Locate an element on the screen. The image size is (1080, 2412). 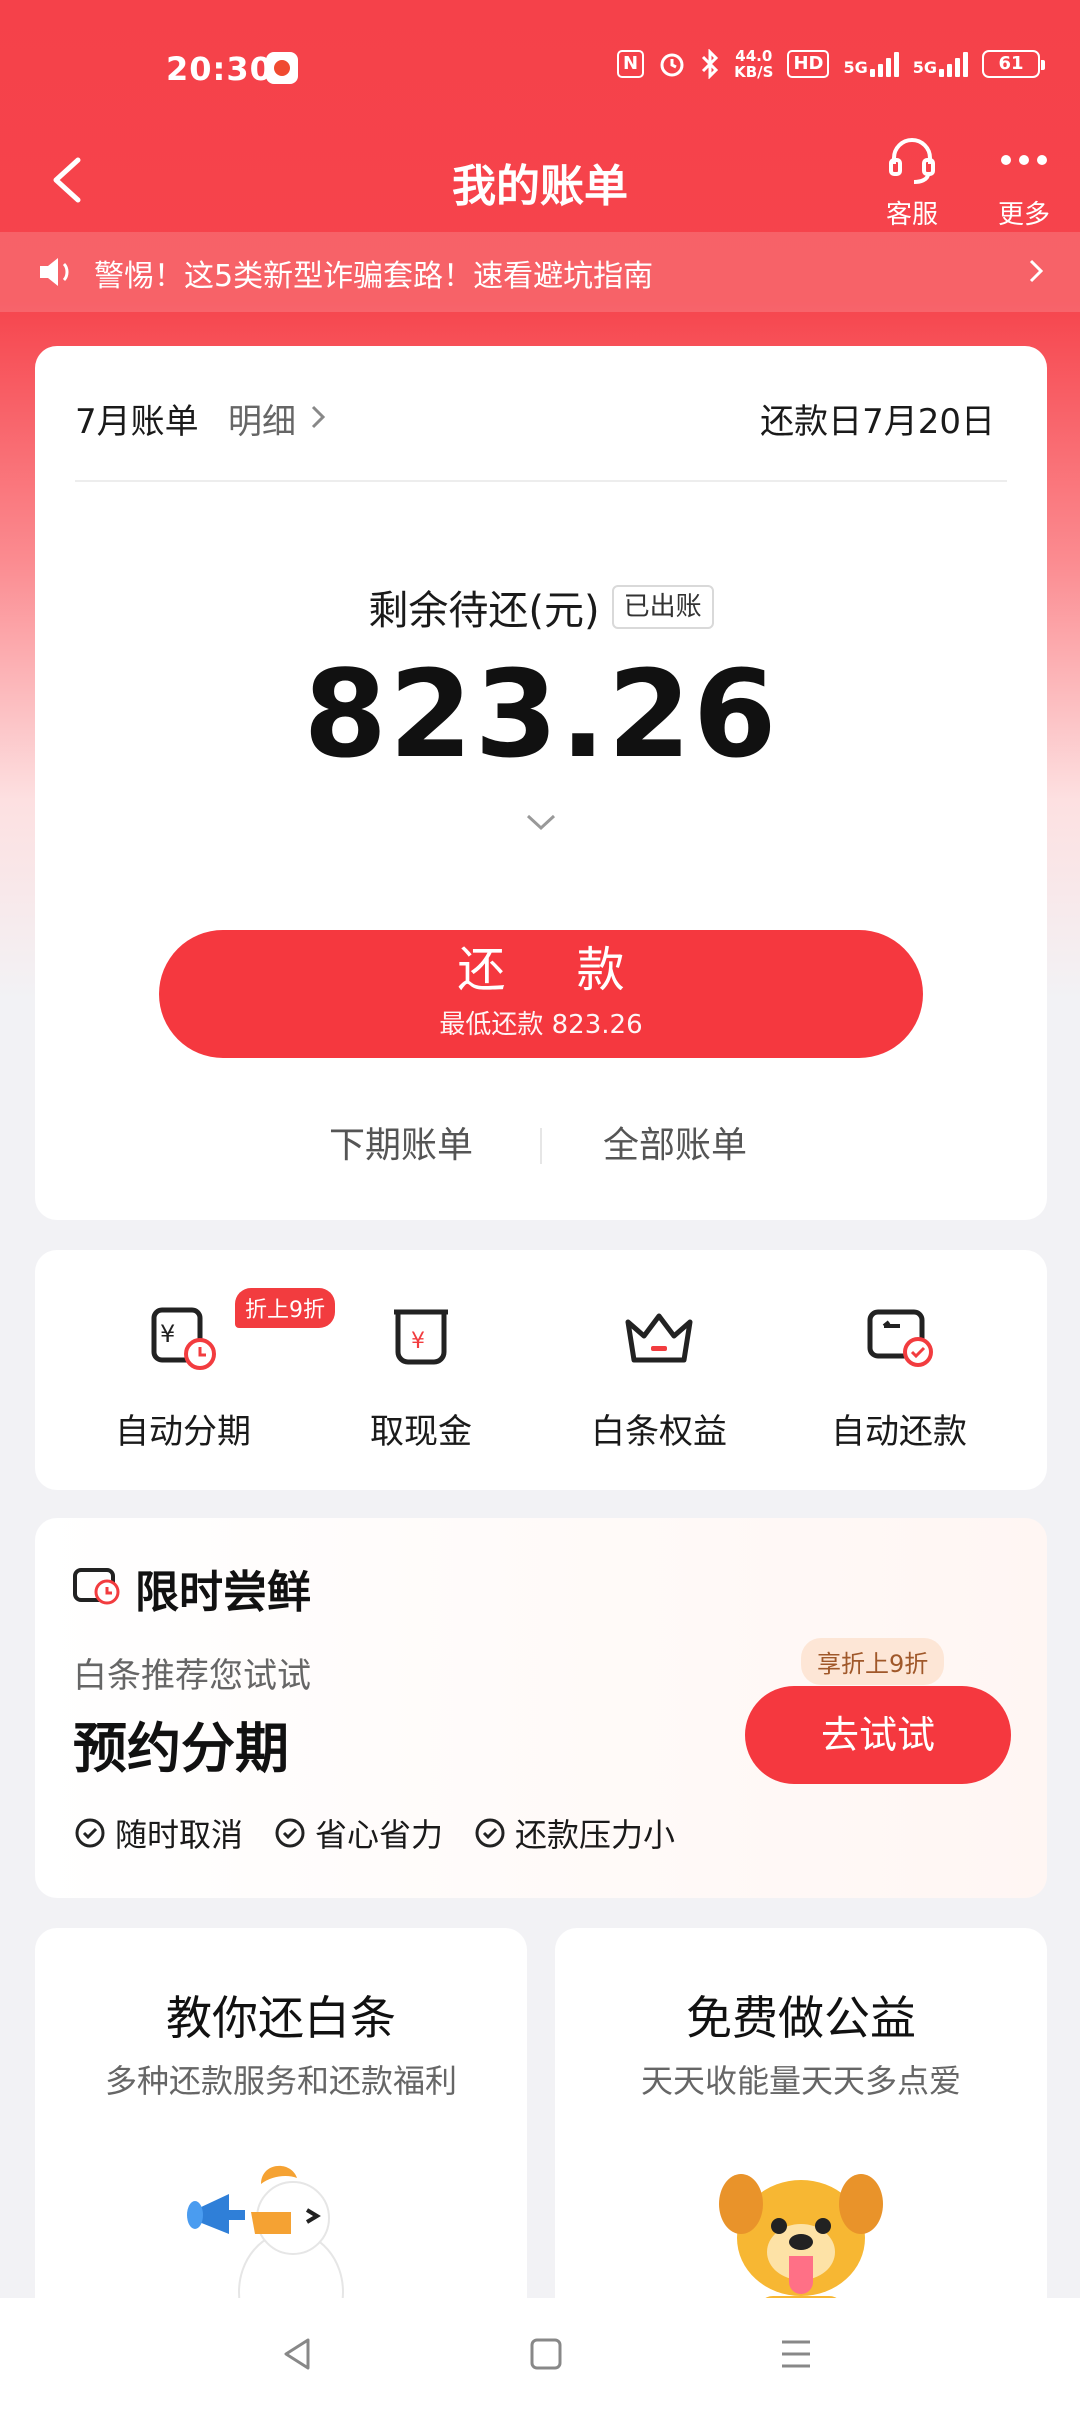
discount-badge: 享折上9折 is located at coordinates (873, 1661).